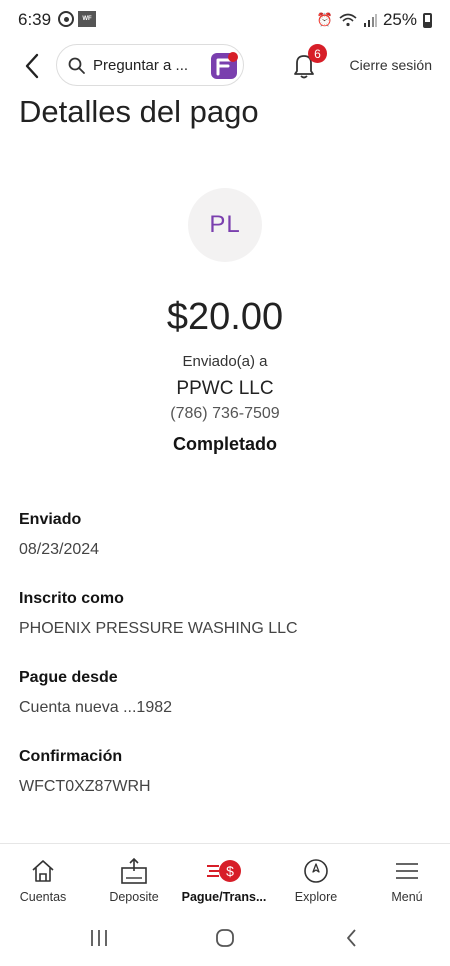 Image resolution: width=450 pixels, height=966 pixels. I want to click on wf-badge-icon: WF, so click(87, 19).